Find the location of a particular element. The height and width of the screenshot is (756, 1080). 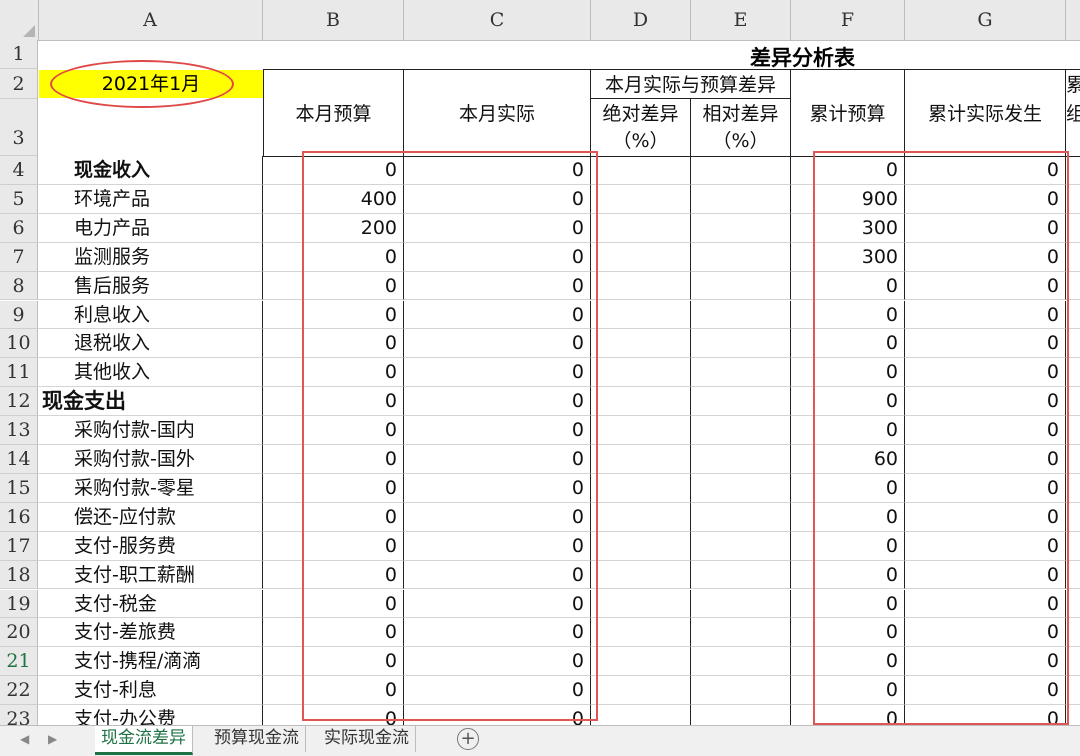

header-actual-month: 本月实际 is located at coordinates (497, 113).